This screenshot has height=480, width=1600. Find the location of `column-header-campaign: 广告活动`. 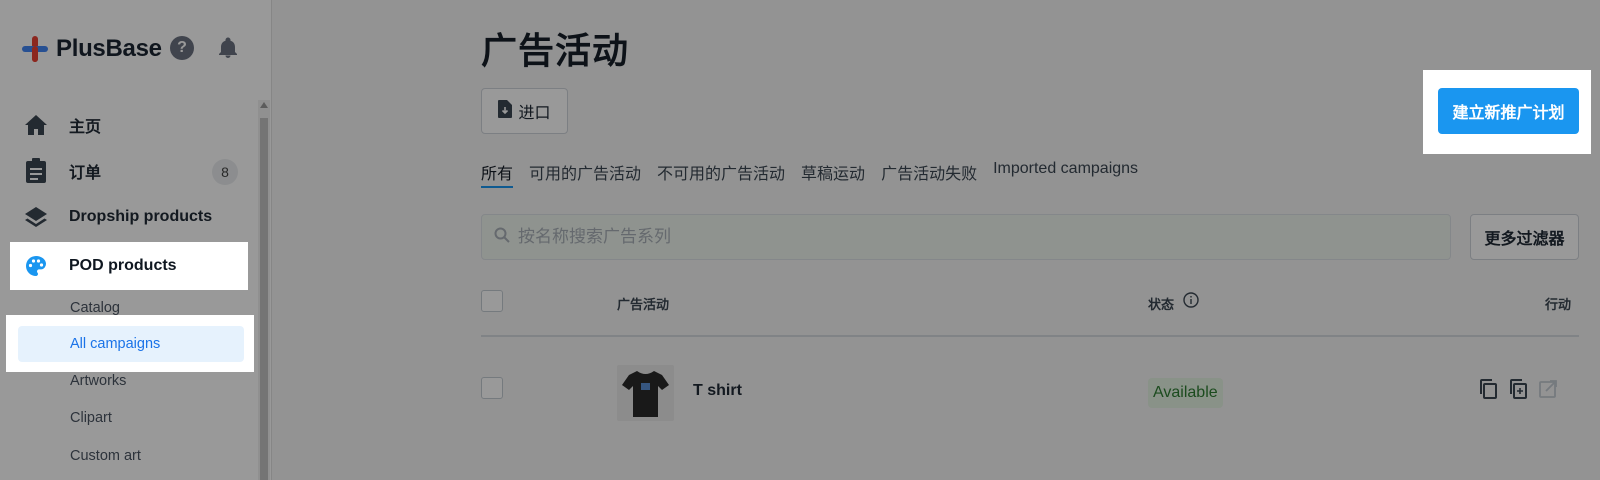

column-header-campaign: 广告活动 is located at coordinates (643, 304).